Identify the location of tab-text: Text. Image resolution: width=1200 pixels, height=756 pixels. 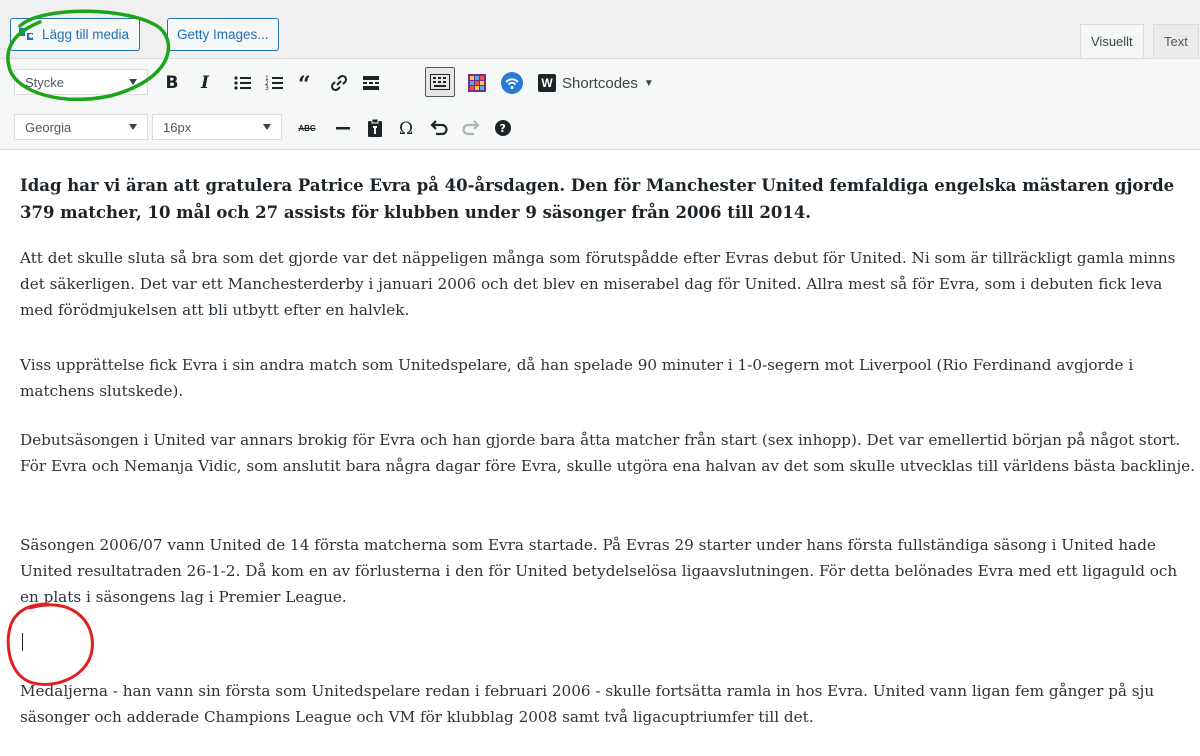
(1176, 41).